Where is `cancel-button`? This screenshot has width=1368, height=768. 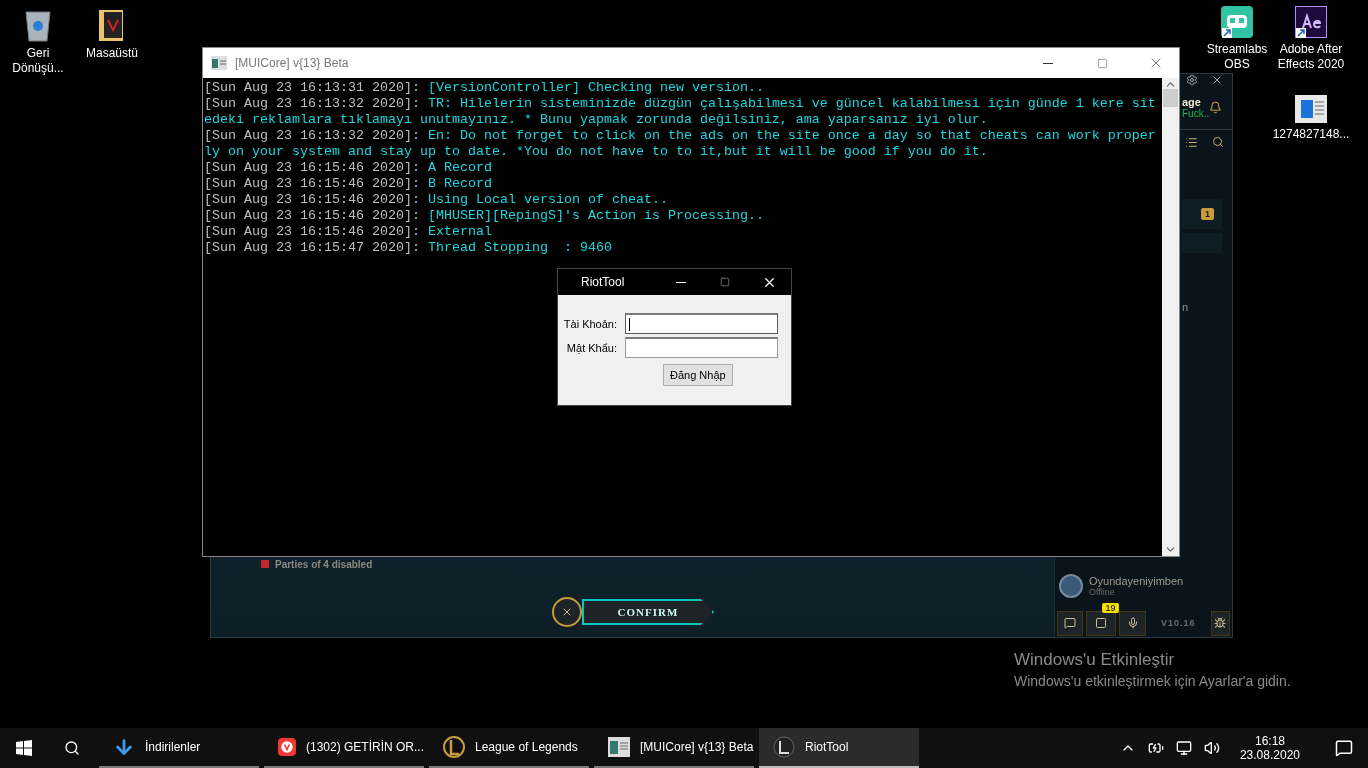
cancel-button is located at coordinates (567, 612).